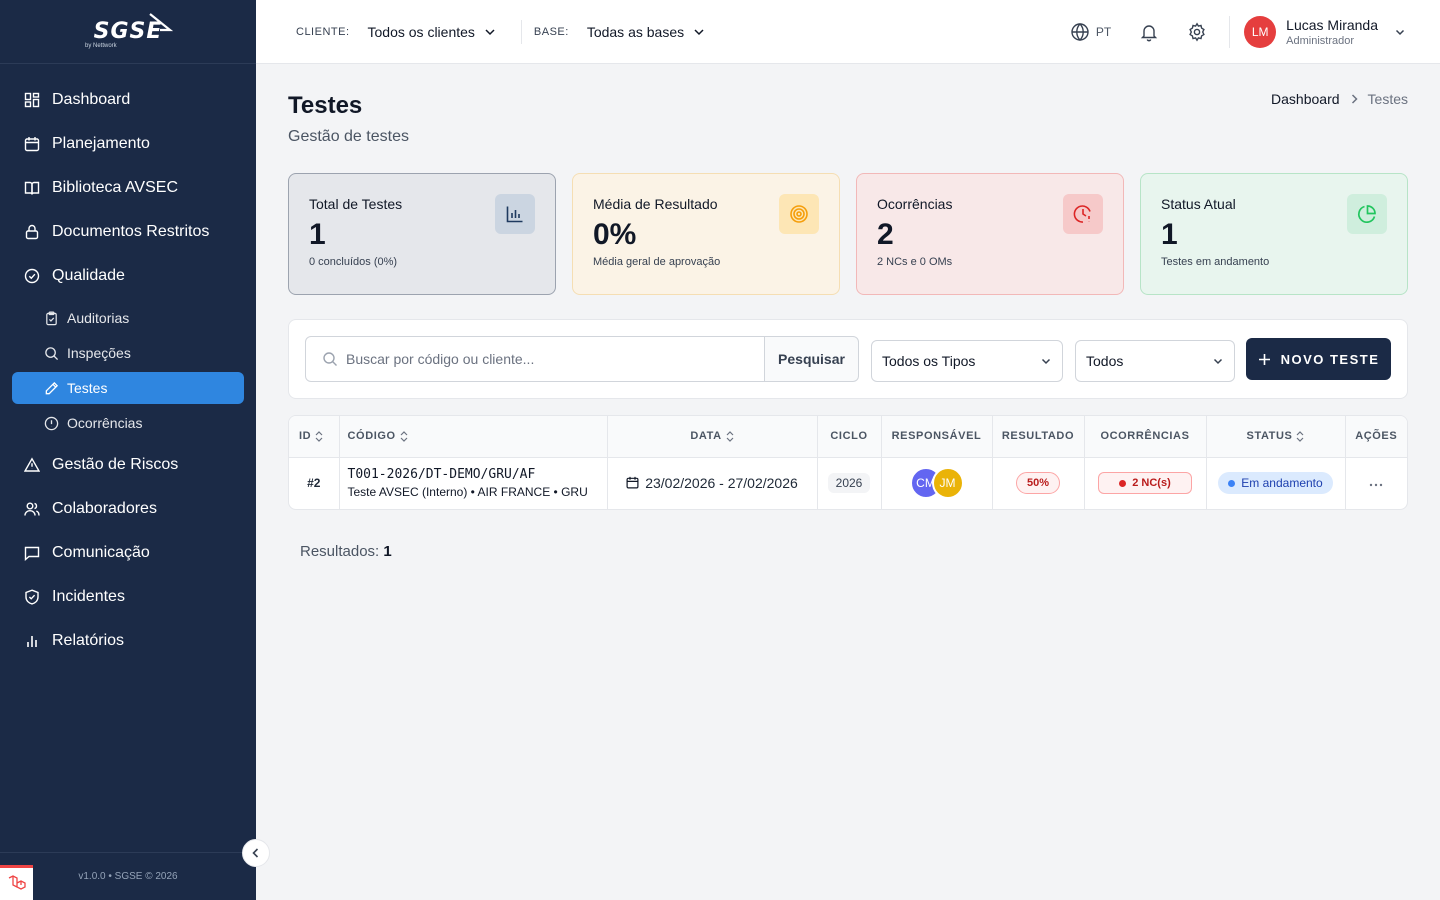 The height and width of the screenshot is (900, 1440). I want to click on warning-triangle-icon, so click(32, 464).